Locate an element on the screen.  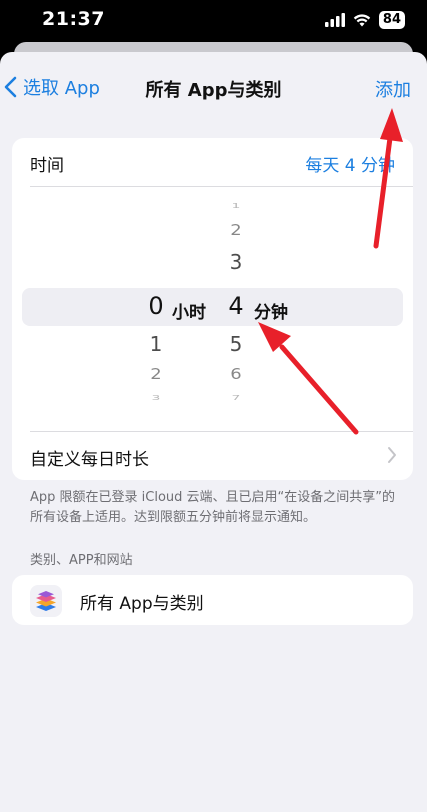
picker-selection-highlight is located at coordinates (212, 307).